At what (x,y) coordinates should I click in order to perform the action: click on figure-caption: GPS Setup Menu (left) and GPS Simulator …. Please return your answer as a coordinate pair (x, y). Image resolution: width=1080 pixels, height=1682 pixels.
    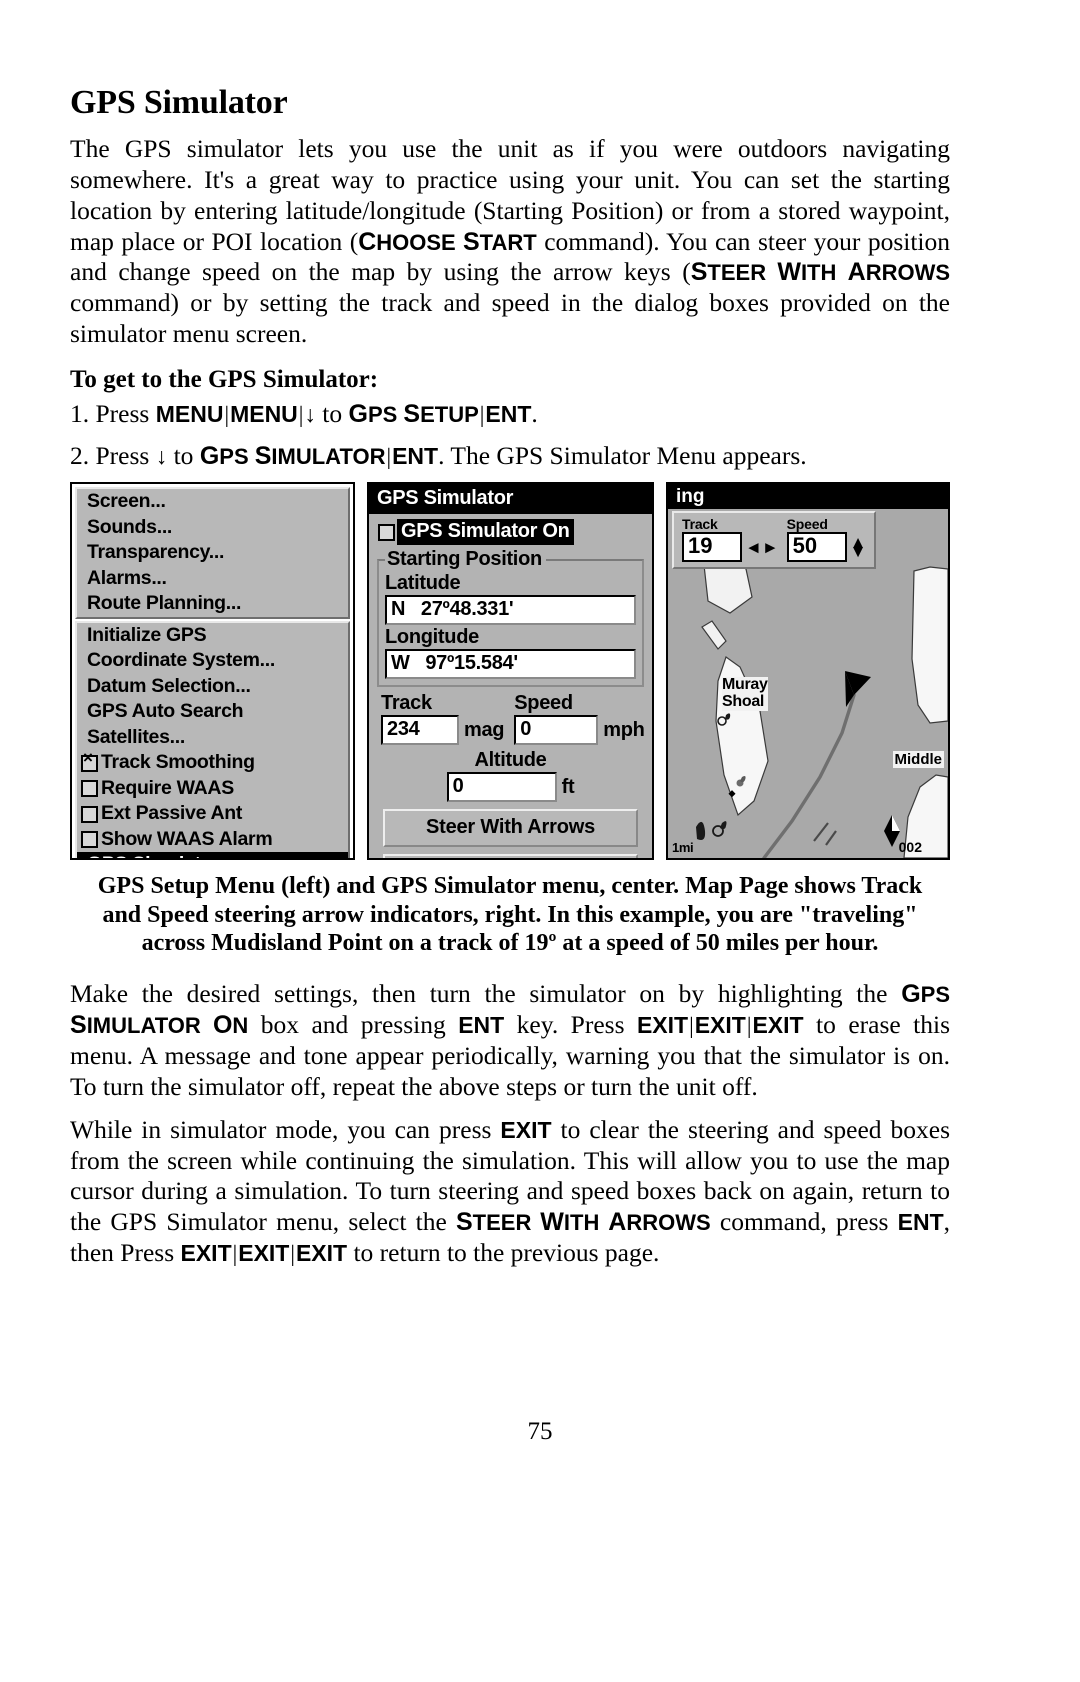
    Looking at the image, I should click on (510, 915).